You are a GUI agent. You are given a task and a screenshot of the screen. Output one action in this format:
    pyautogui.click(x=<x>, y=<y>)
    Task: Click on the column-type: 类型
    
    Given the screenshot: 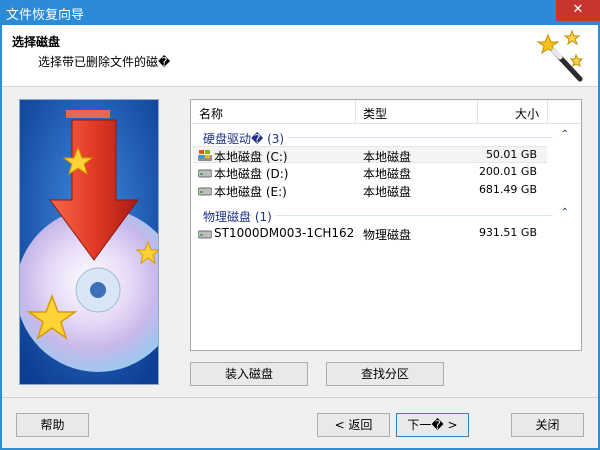 What is the action you would take?
    pyautogui.click(x=375, y=113)
    